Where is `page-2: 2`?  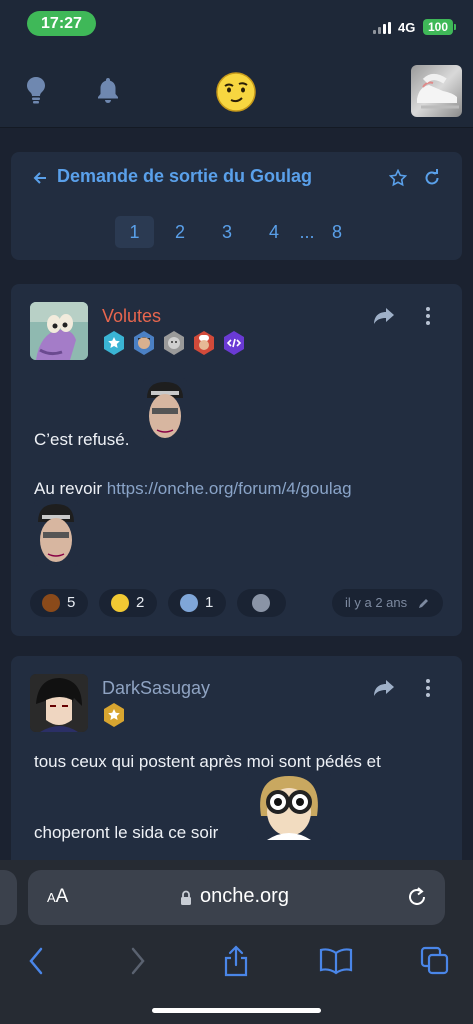
page-2: 2 is located at coordinates (180, 232).